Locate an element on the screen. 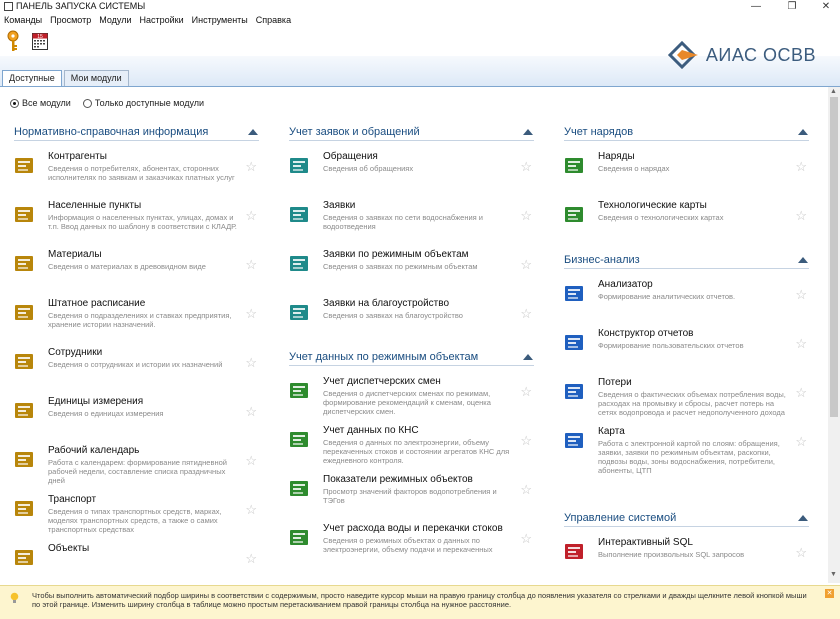 Image resolution: width=840 pixels, height=619 pixels. tab-available: Доступные is located at coordinates (32, 78).